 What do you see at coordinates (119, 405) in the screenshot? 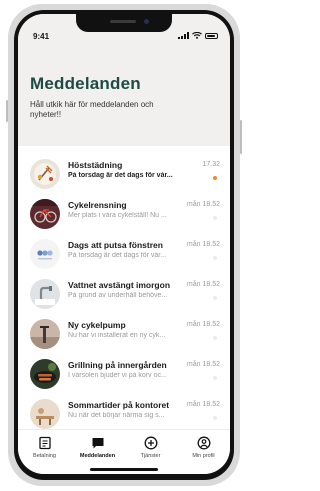
I see `message-title: Sommartider på kontoret` at bounding box center [119, 405].